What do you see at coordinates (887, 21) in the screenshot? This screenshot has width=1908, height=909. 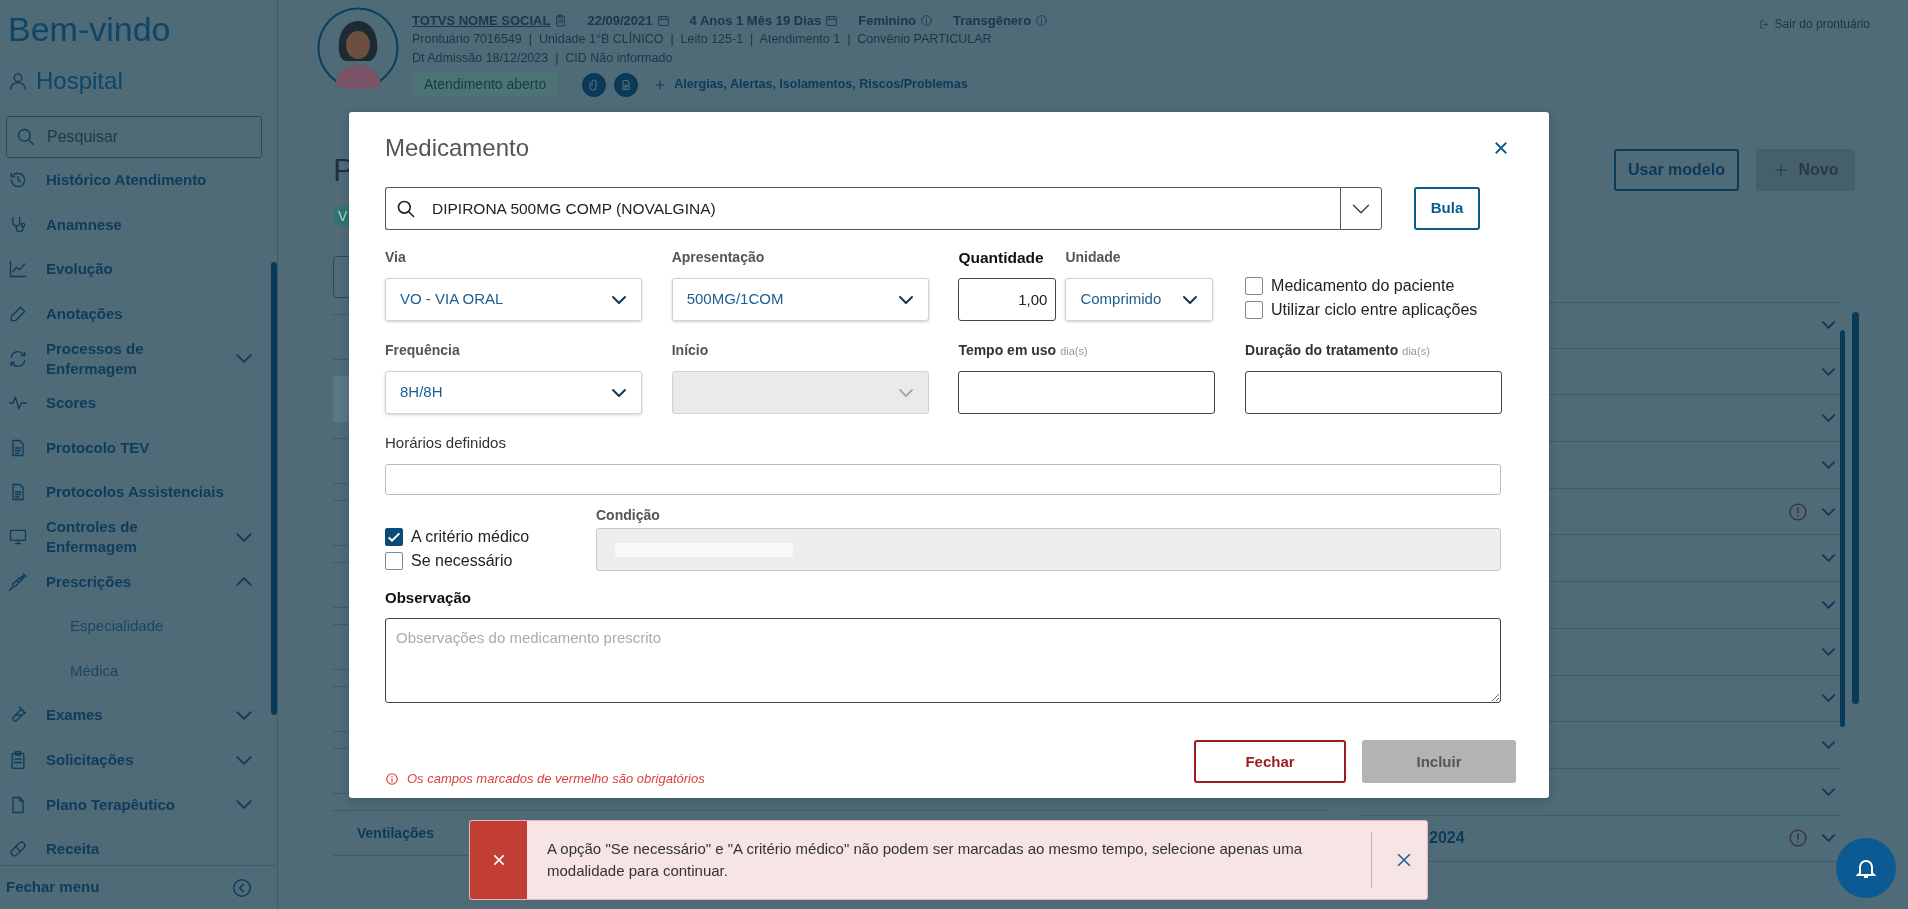 I see `patient-sex: Feminino` at bounding box center [887, 21].